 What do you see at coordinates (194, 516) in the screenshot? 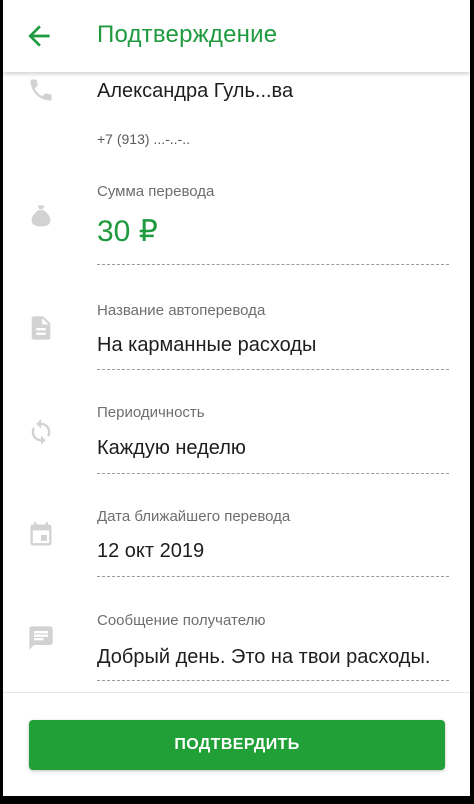
I see `next-date-label: Дата ближайшего перевода` at bounding box center [194, 516].